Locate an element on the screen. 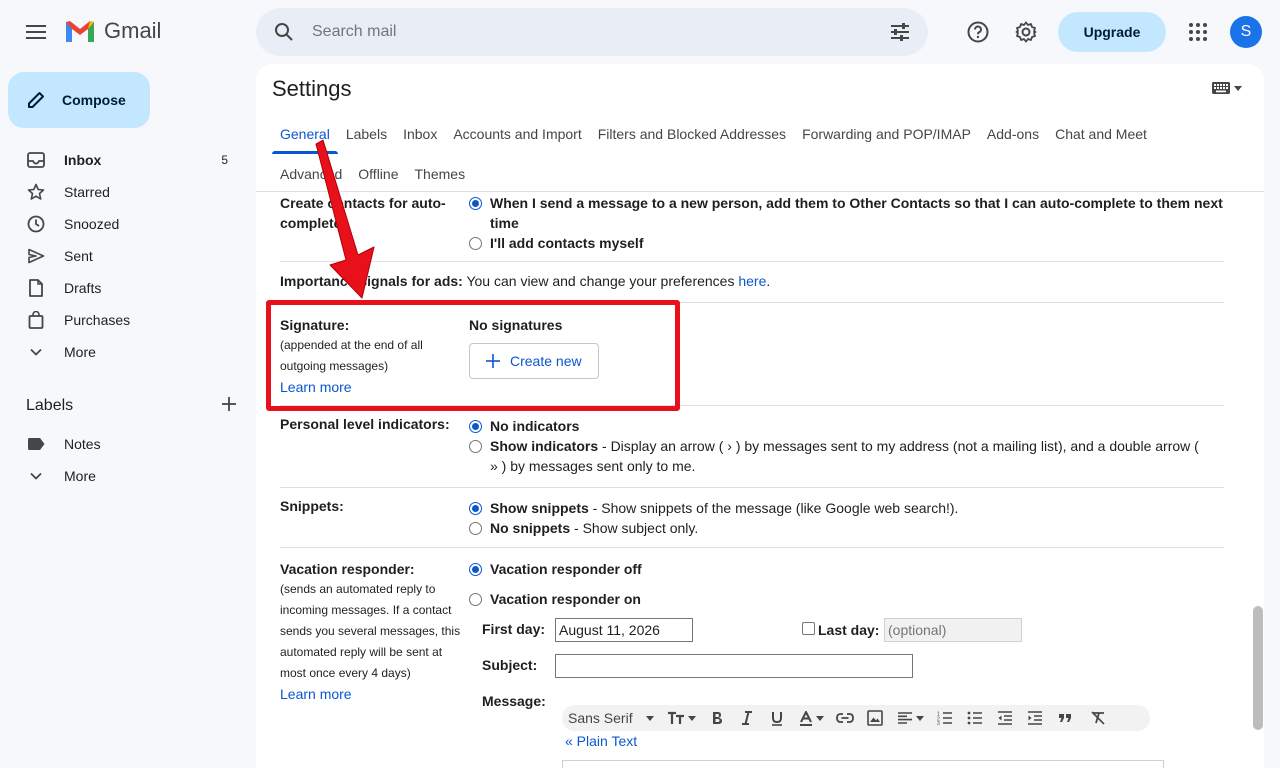  sidebar-item-label: Purchases is located at coordinates (97, 320).